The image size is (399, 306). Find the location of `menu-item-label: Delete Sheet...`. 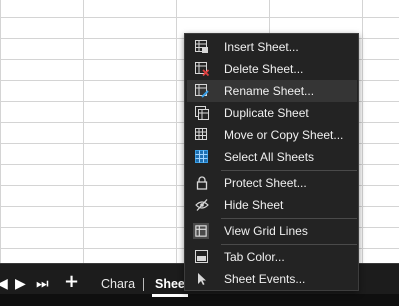

menu-item-label: Delete Sheet... is located at coordinates (264, 69).